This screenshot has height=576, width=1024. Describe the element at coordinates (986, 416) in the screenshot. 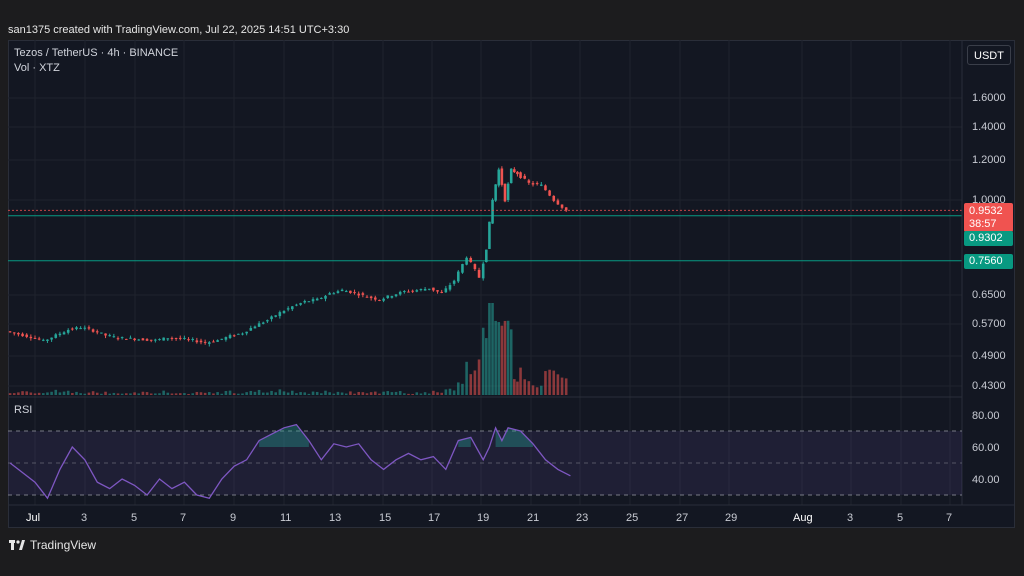

I see `rsi-tick: 80.00` at that location.